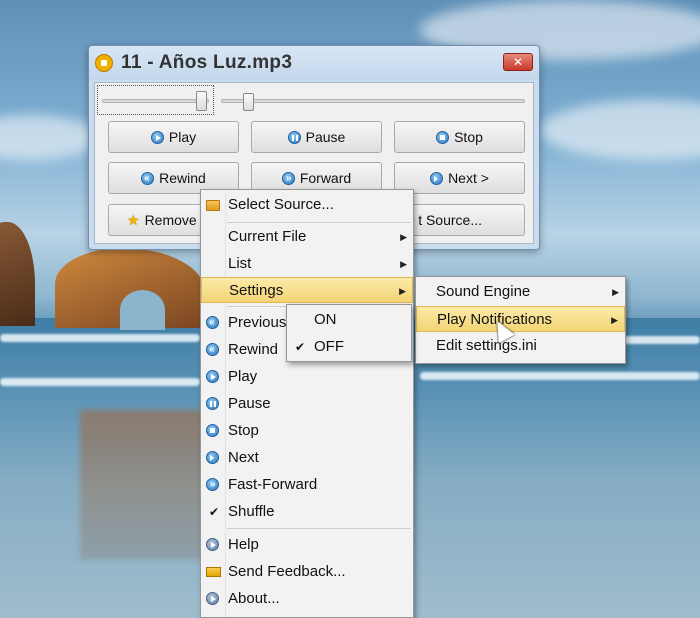  What do you see at coordinates (325, 137) in the screenshot?
I see `pause-button-label: Pause` at bounding box center [325, 137].